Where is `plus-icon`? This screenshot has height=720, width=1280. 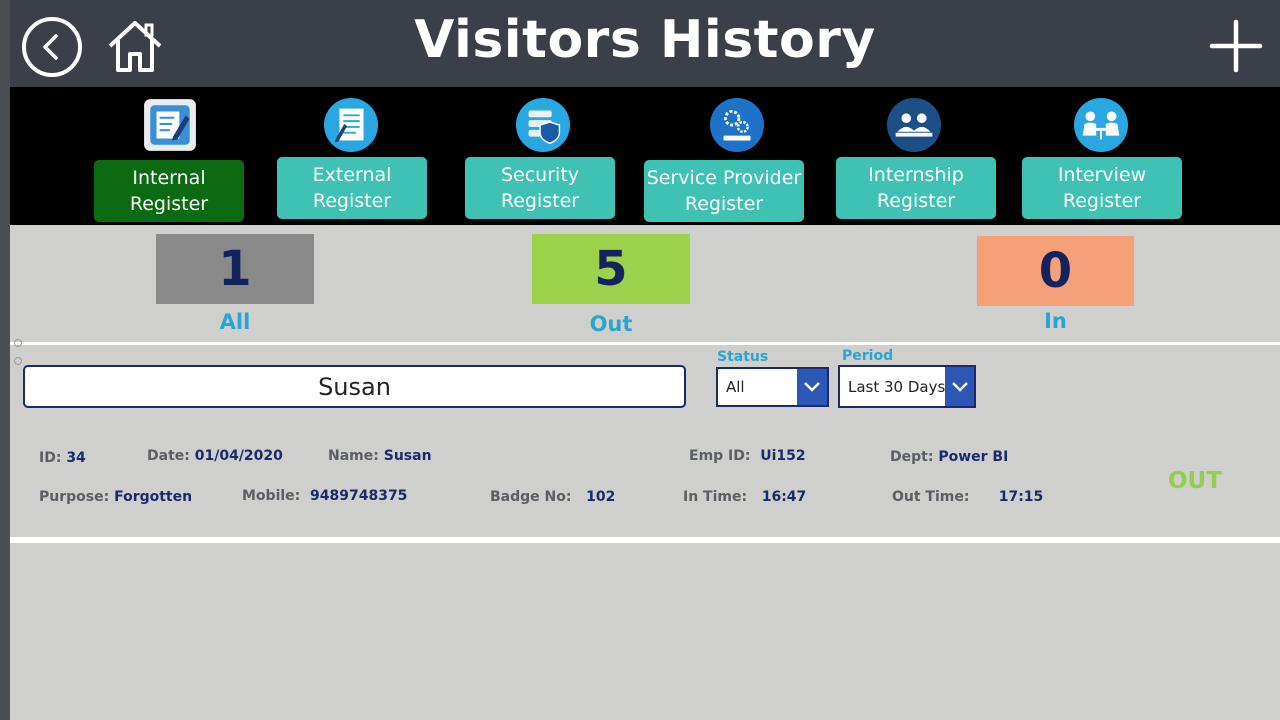
plus-icon is located at coordinates (1236, 46).